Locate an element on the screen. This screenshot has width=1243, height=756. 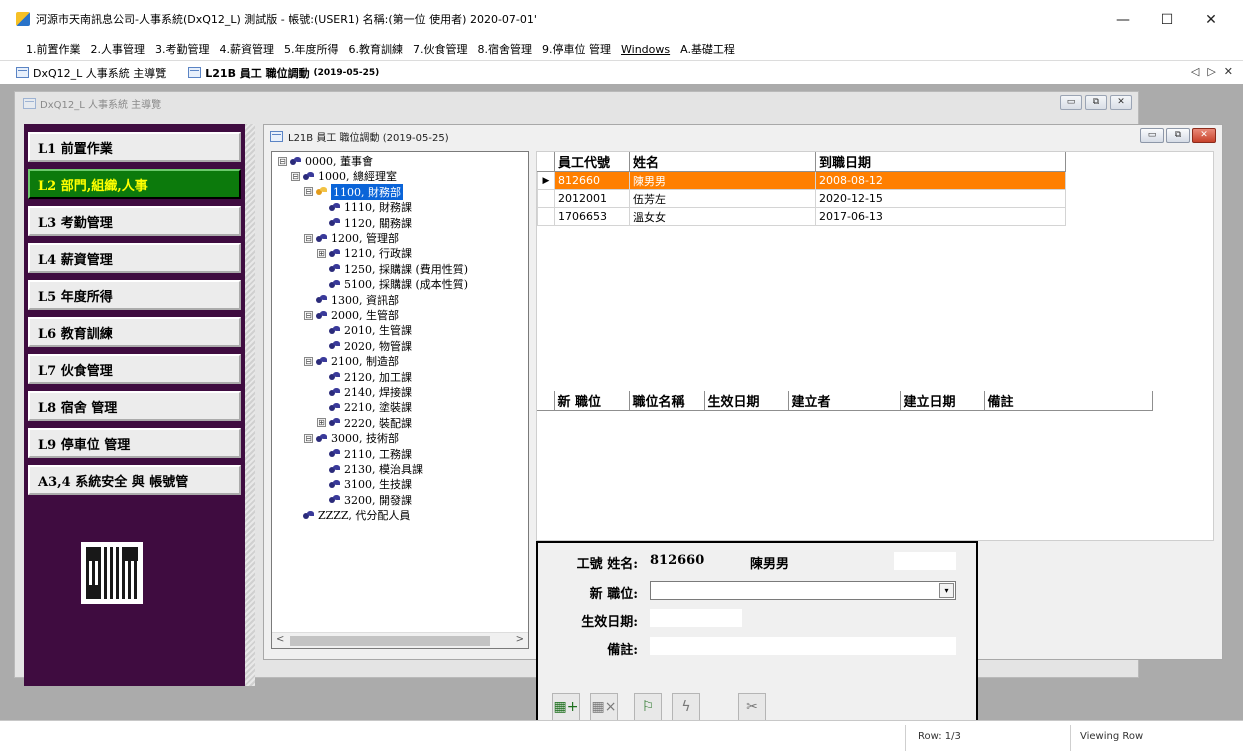
position-history-grid: 新 職位 職位名稱 生效日期 建立者 建立日期 備註 is located at coordinates (845, 401).